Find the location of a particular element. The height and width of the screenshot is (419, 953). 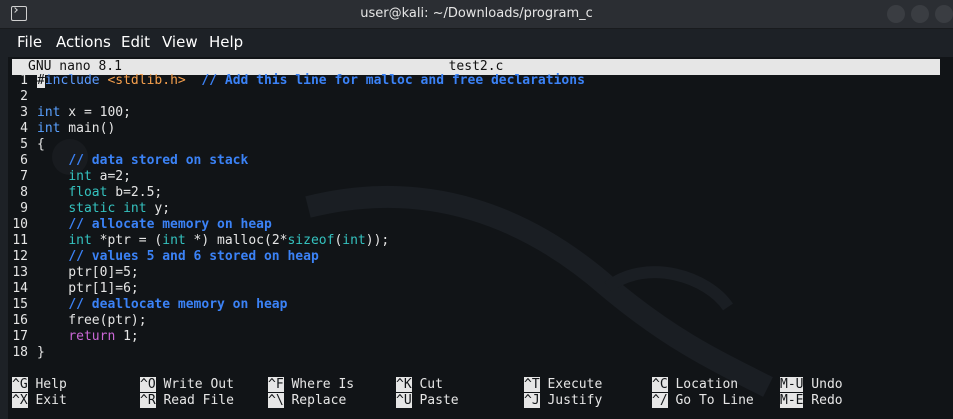

code-token: } is located at coordinates (41, 352).